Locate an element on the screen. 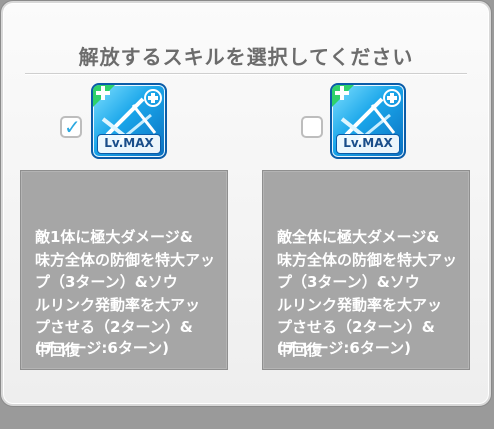  checkmark-icon: ✓ is located at coordinates (72, 127).